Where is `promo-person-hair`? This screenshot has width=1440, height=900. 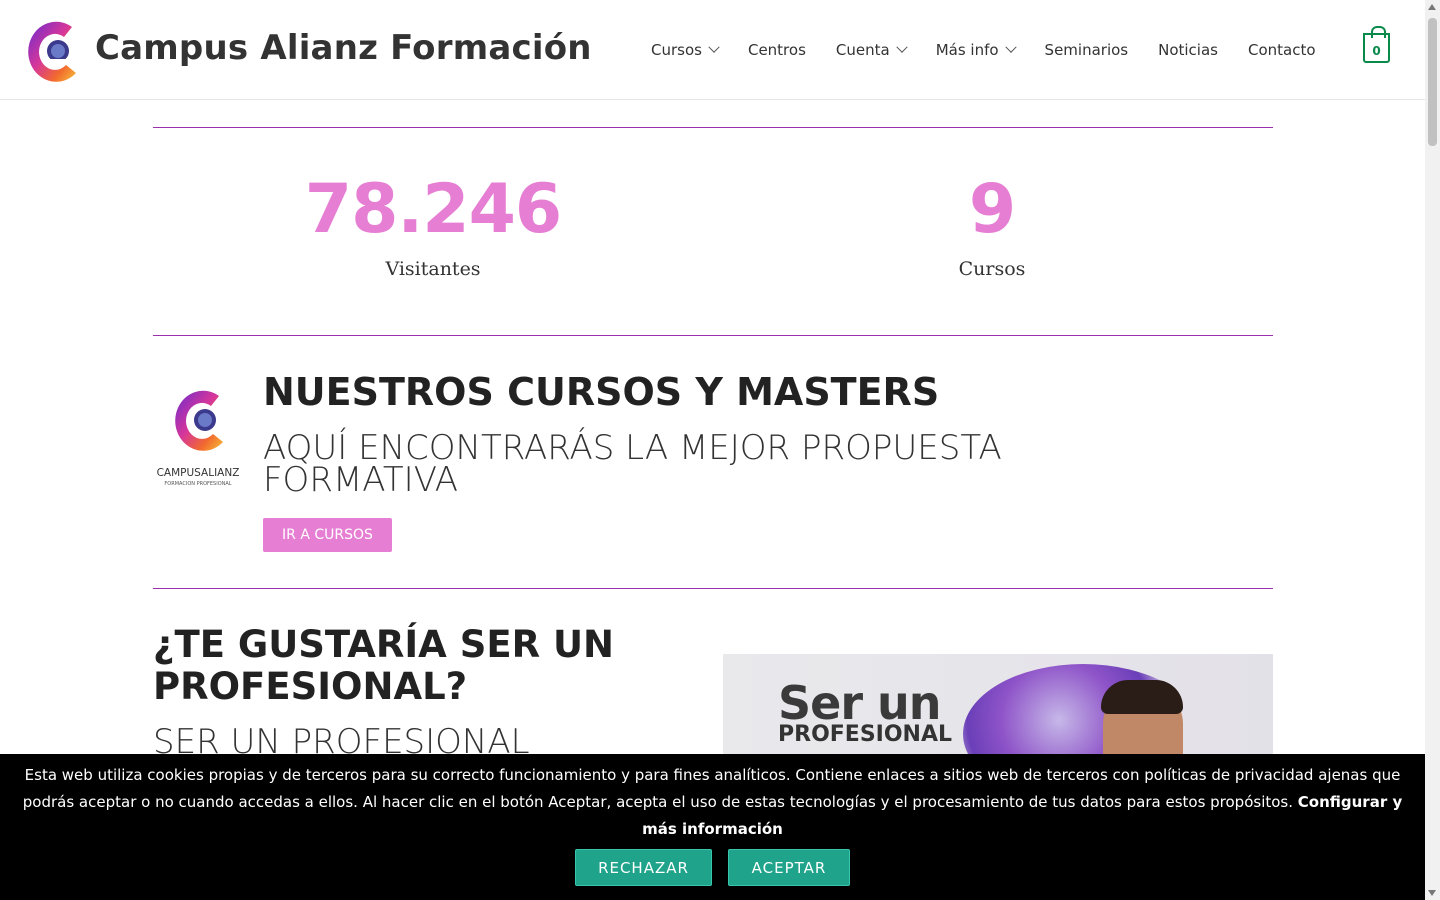 promo-person-hair is located at coordinates (1142, 697).